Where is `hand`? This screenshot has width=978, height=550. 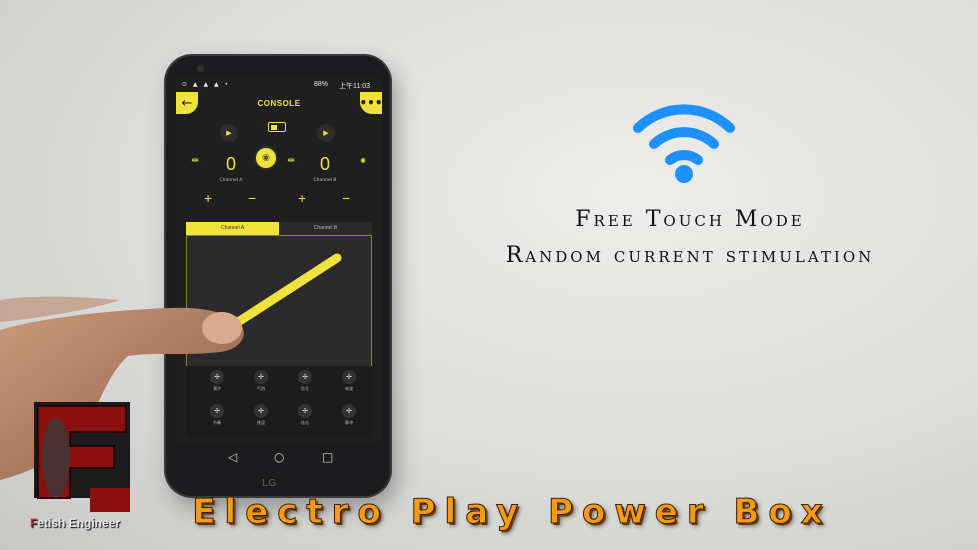
hand is located at coordinates (122, 388).